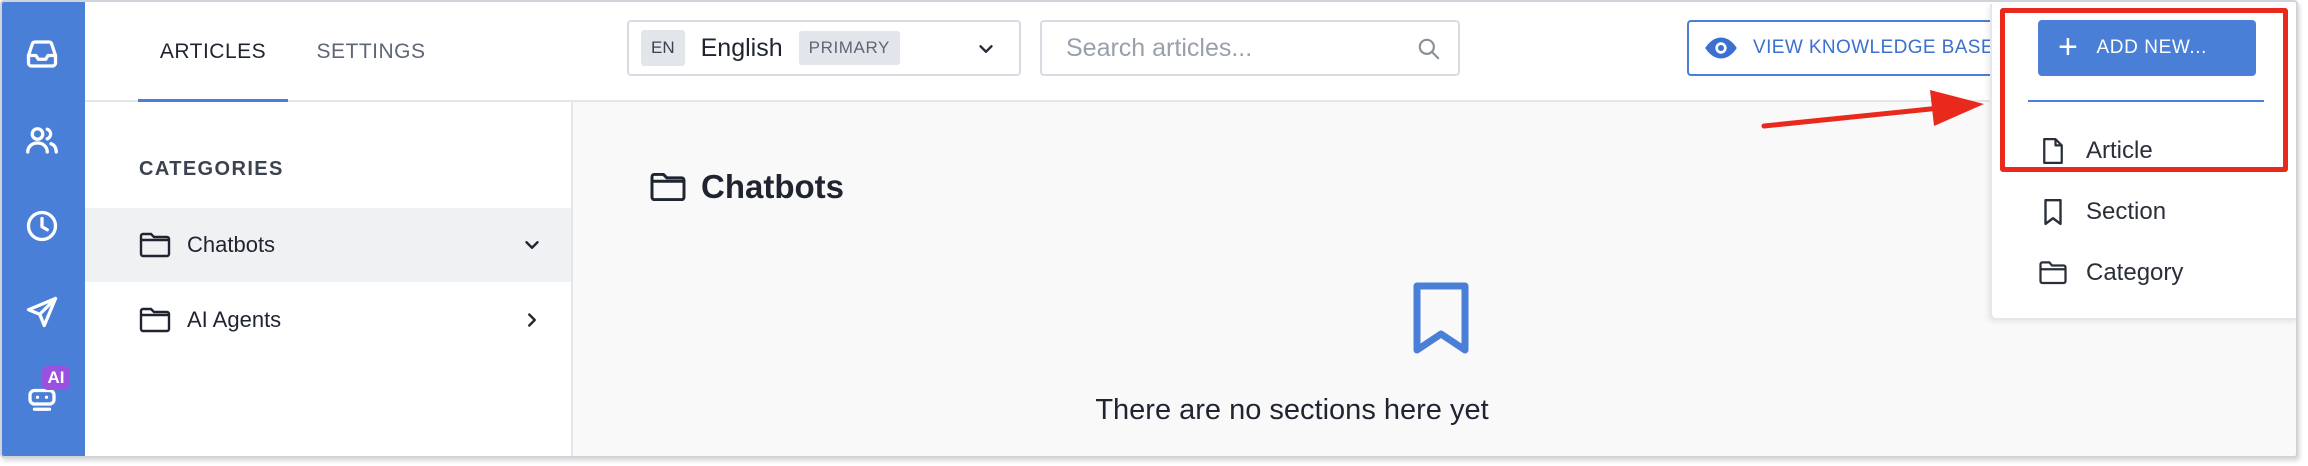 This screenshot has width=2308, height=466. Describe the element at coordinates (2119, 150) in the screenshot. I see `menu-item-label: Article` at that location.